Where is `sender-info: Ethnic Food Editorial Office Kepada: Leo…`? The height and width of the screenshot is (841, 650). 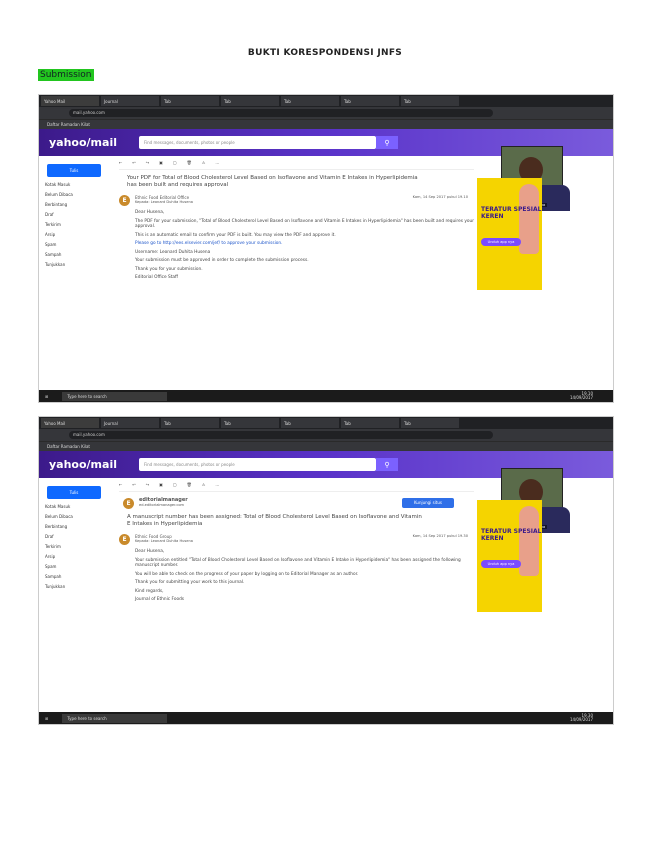
sender-info: Ethnic Food Editorial Office Kepada: Leo… is located at coordinates (164, 200).